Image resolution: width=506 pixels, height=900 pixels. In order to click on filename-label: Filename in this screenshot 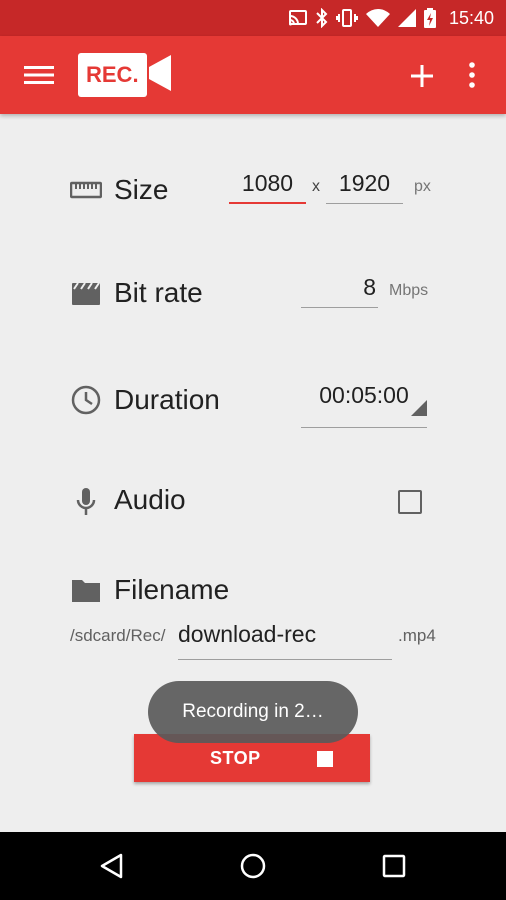, I will do `click(172, 589)`.